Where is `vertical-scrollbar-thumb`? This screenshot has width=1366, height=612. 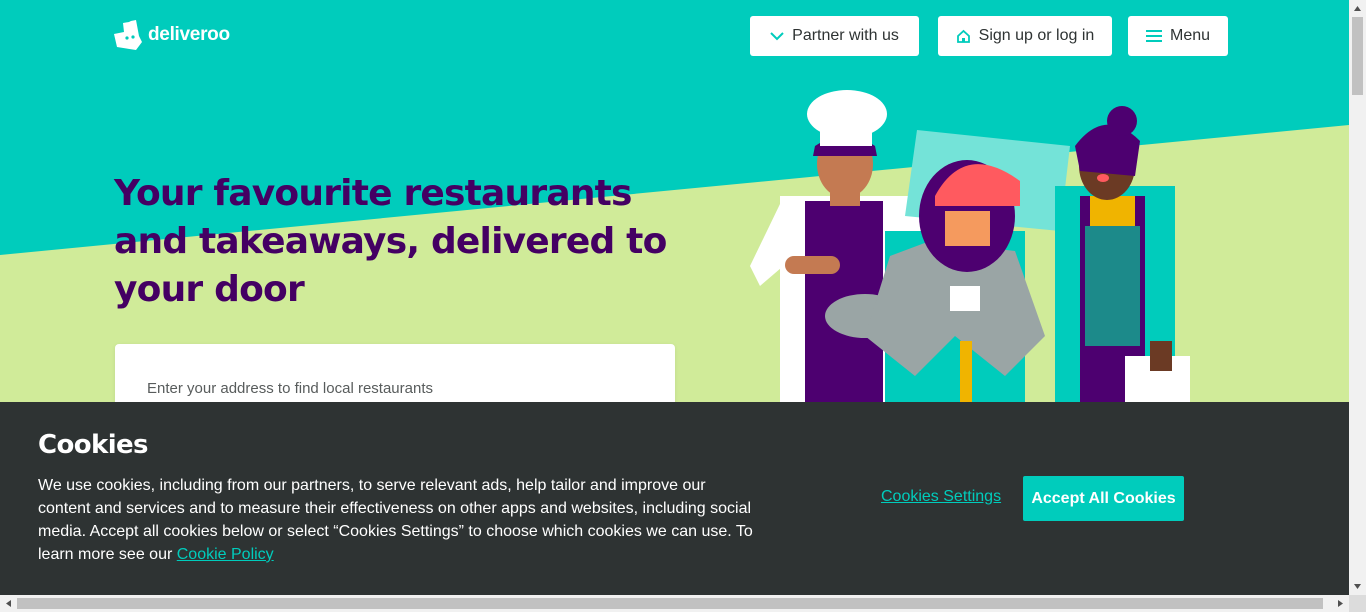
vertical-scrollbar-thumb is located at coordinates (1357, 56).